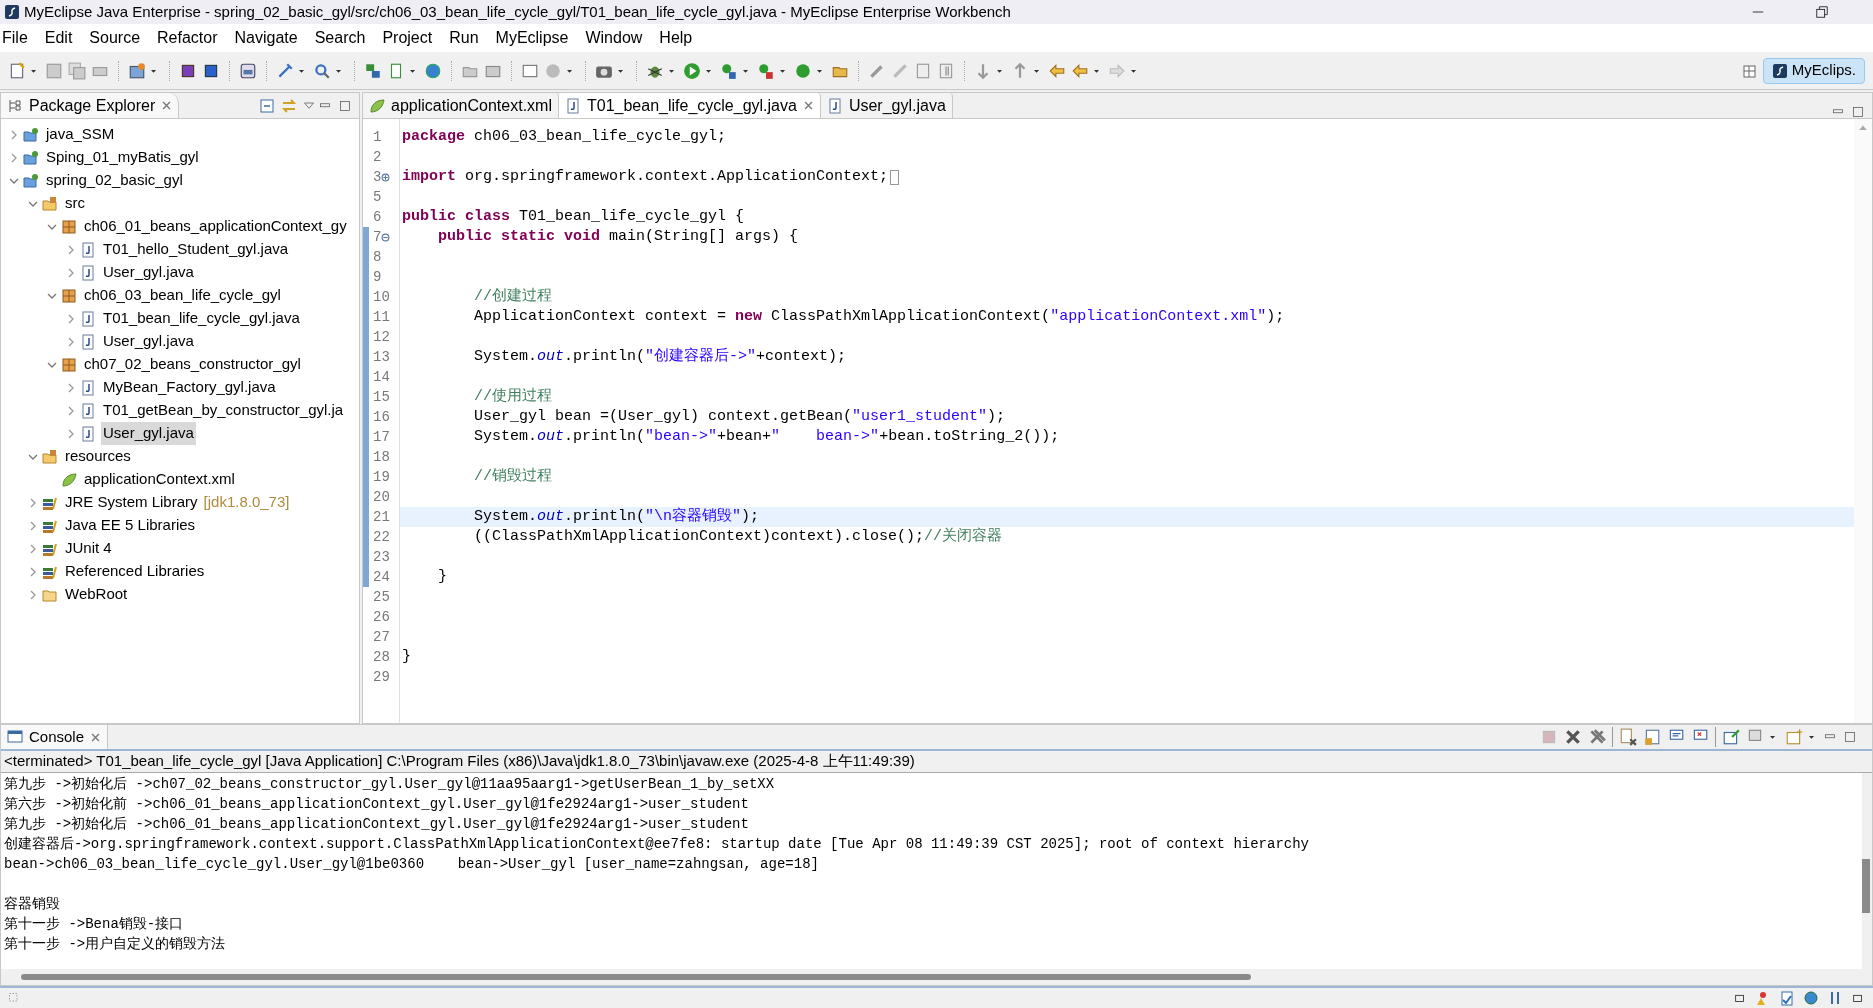 The width and height of the screenshot is (1873, 1008). What do you see at coordinates (98, 456) in the screenshot?
I see `tree-item: resources` at bounding box center [98, 456].